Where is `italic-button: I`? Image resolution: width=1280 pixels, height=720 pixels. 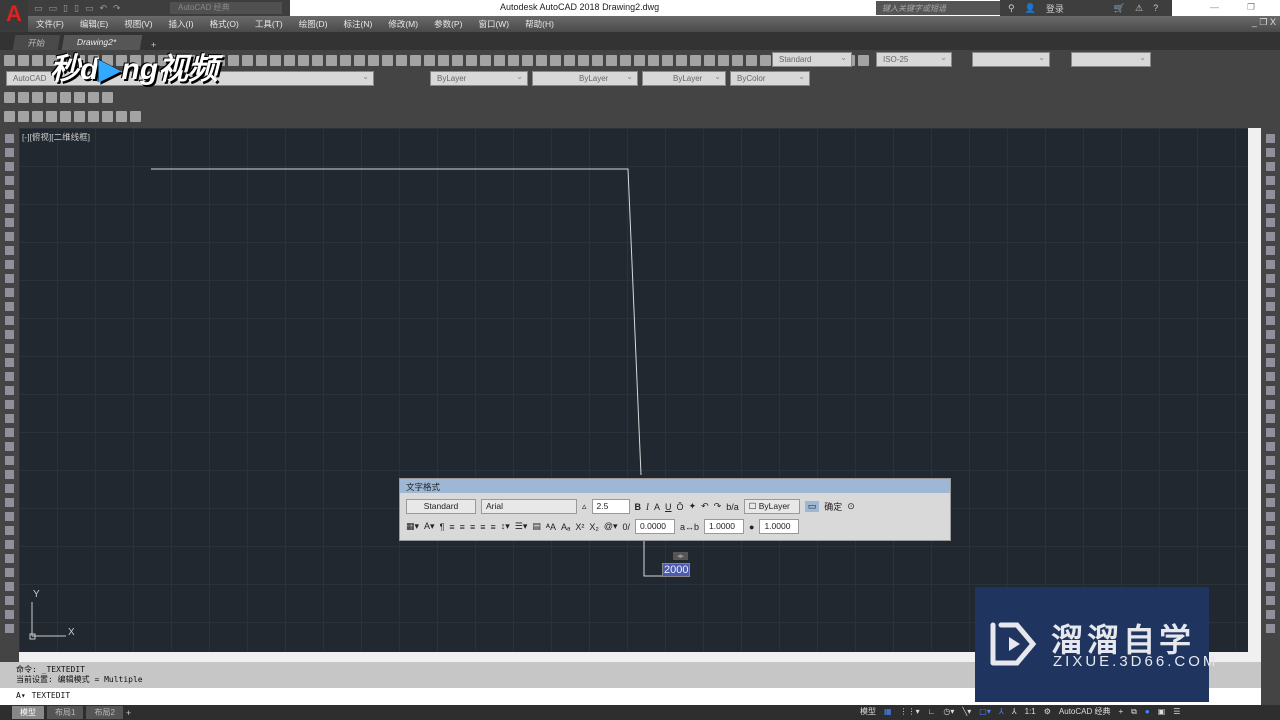 italic-button: I is located at coordinates (647, 507).